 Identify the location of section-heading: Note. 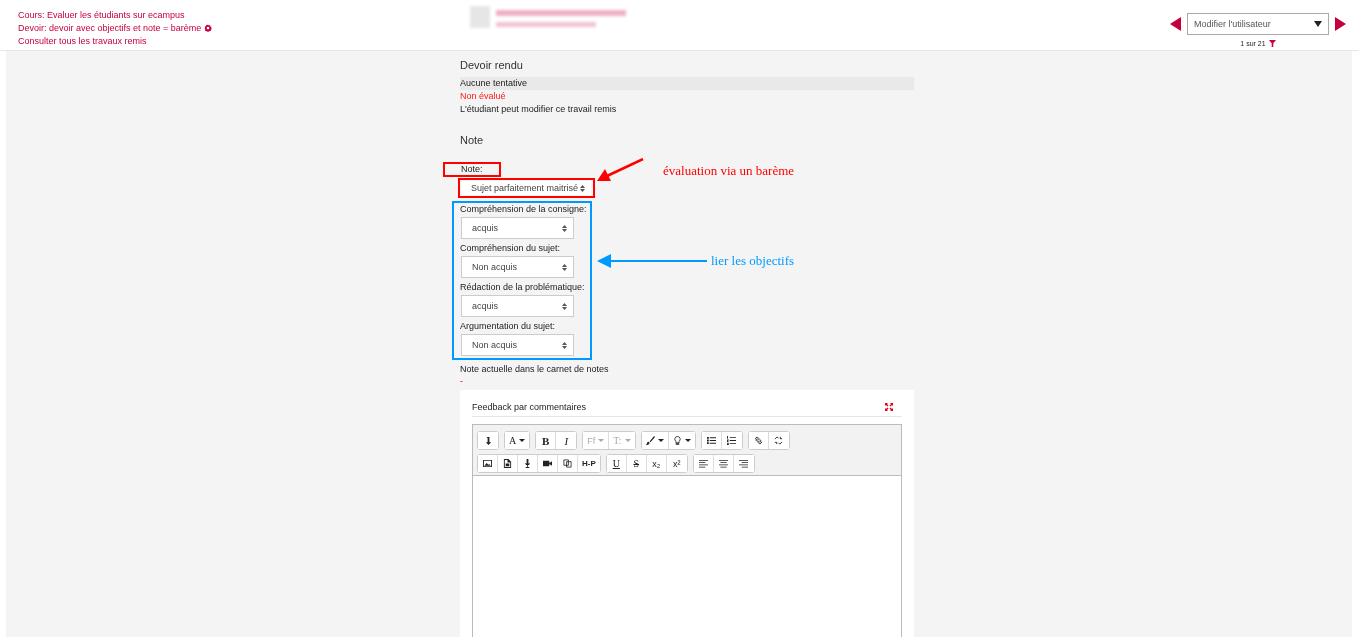
(472, 140).